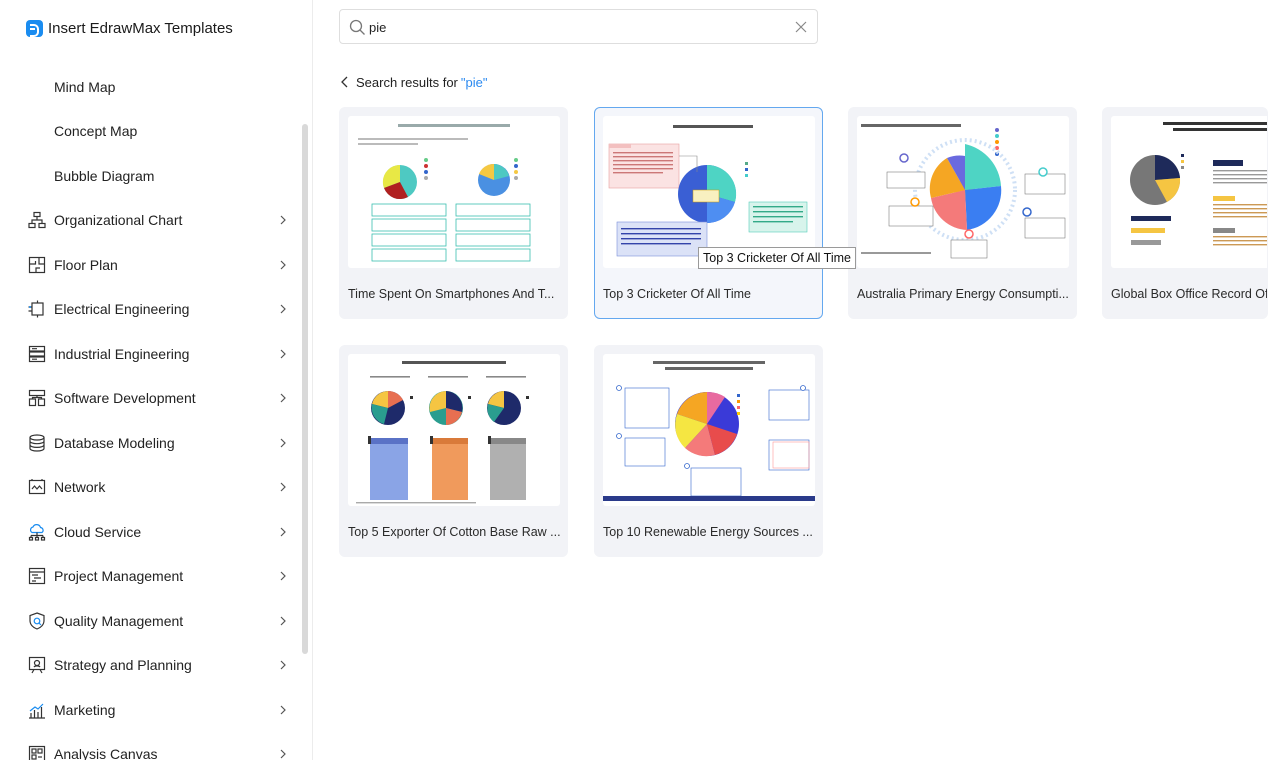  I want to click on sidebar-item-label: Industrial Engineering, so click(122, 354).